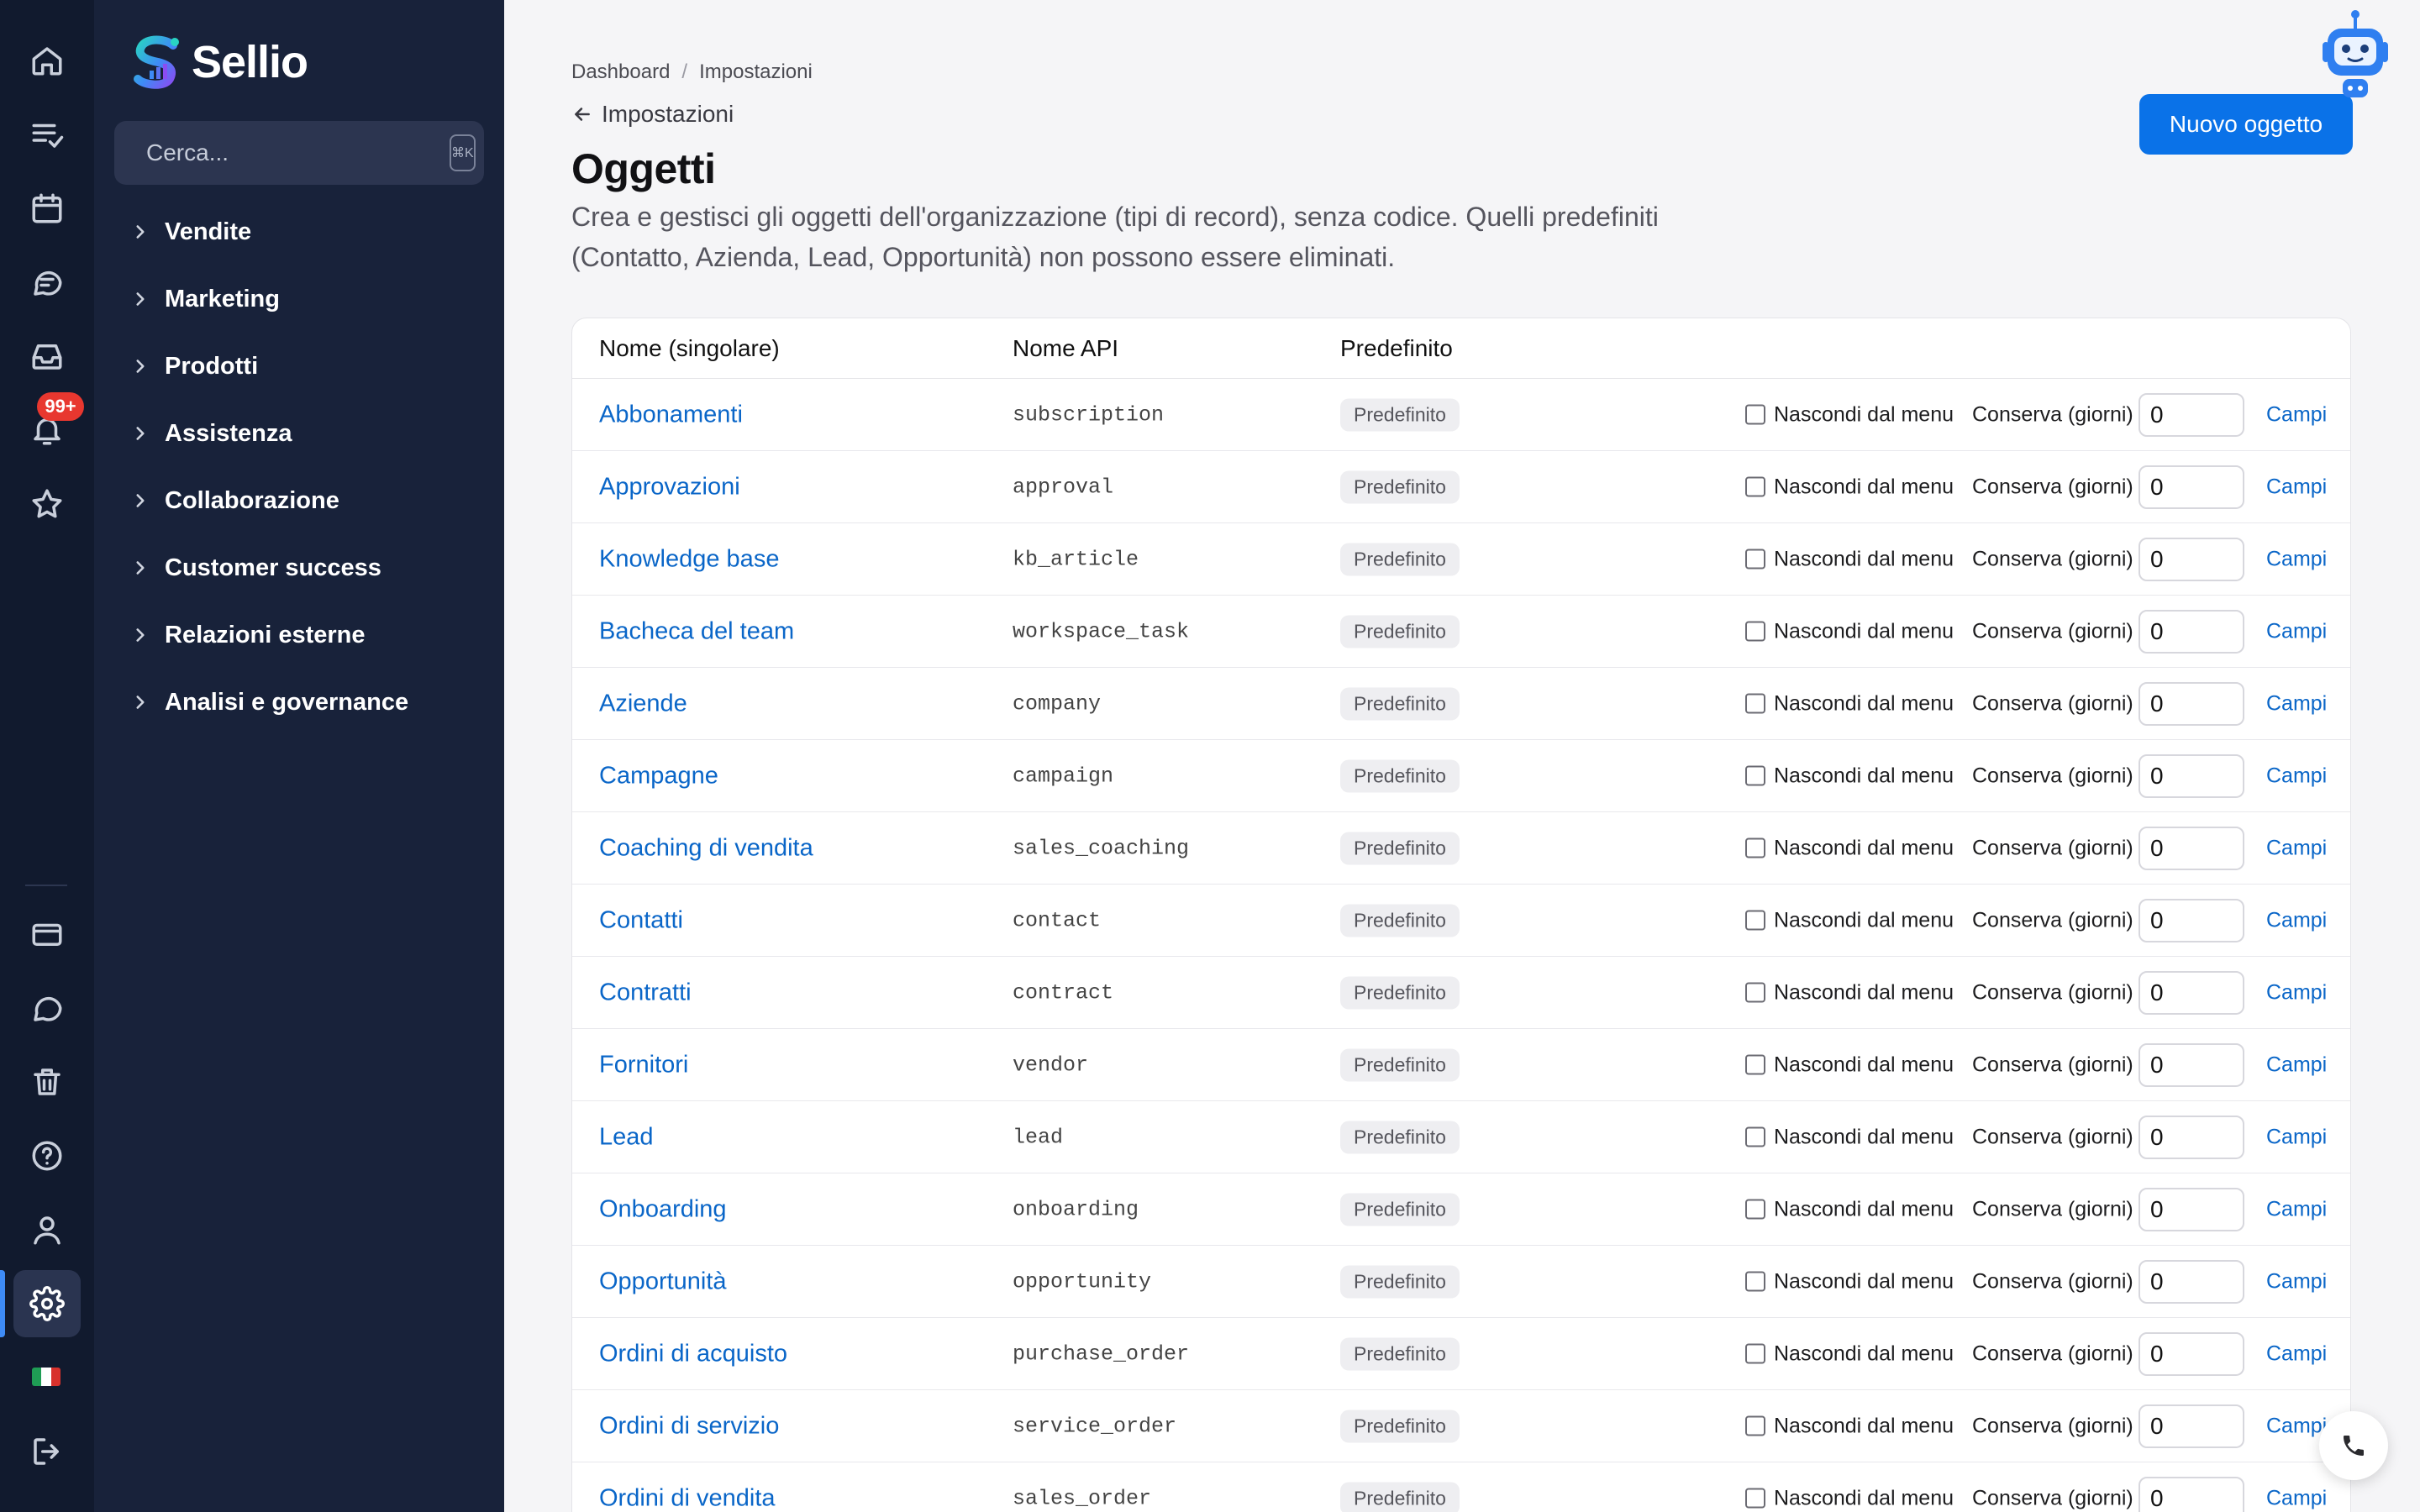 This screenshot has height=1512, width=2420. Describe the element at coordinates (47, 134) in the screenshot. I see `tasks-icon` at that location.